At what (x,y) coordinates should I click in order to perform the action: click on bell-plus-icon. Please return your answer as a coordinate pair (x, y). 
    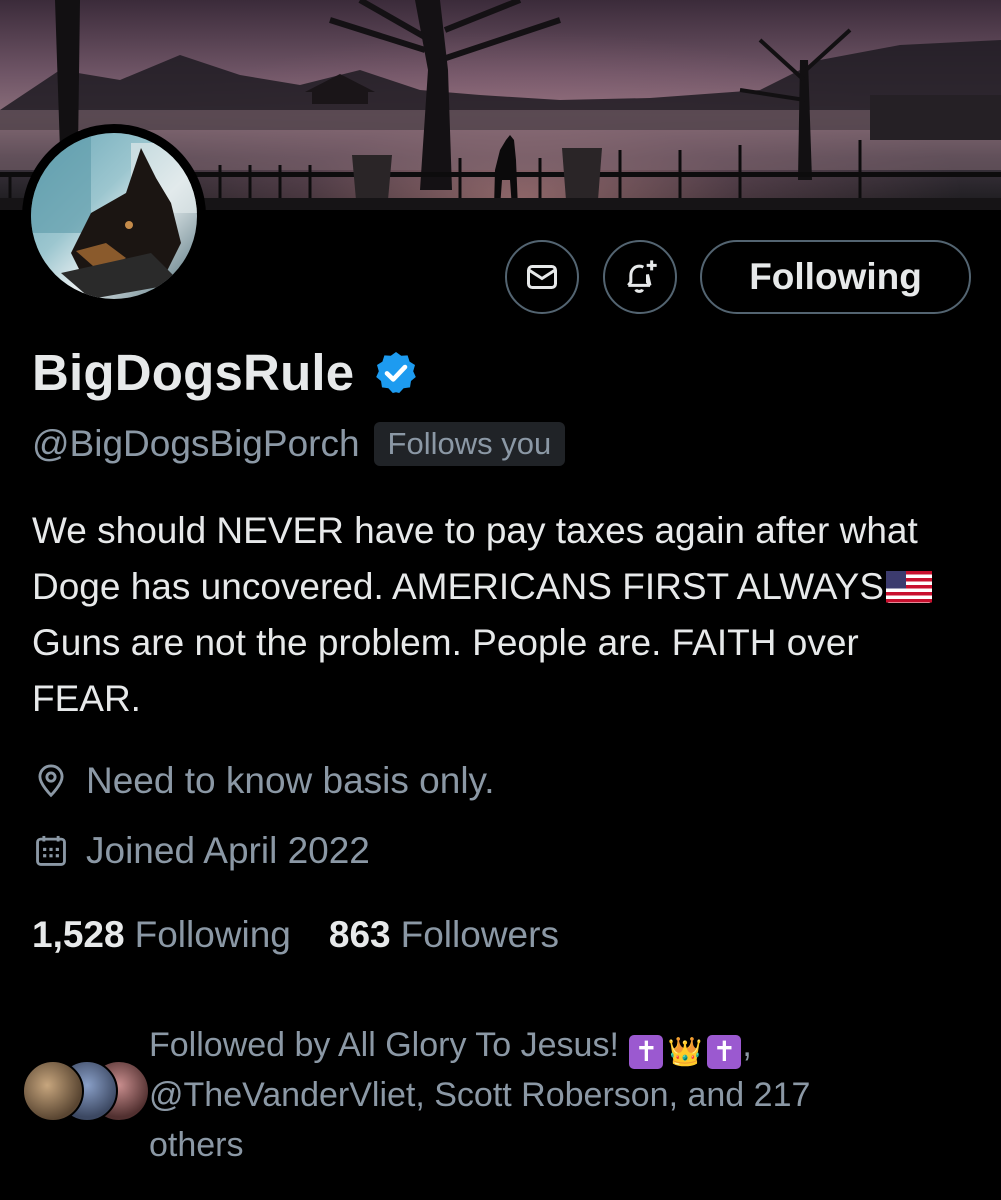
    Looking at the image, I should click on (642, 276).